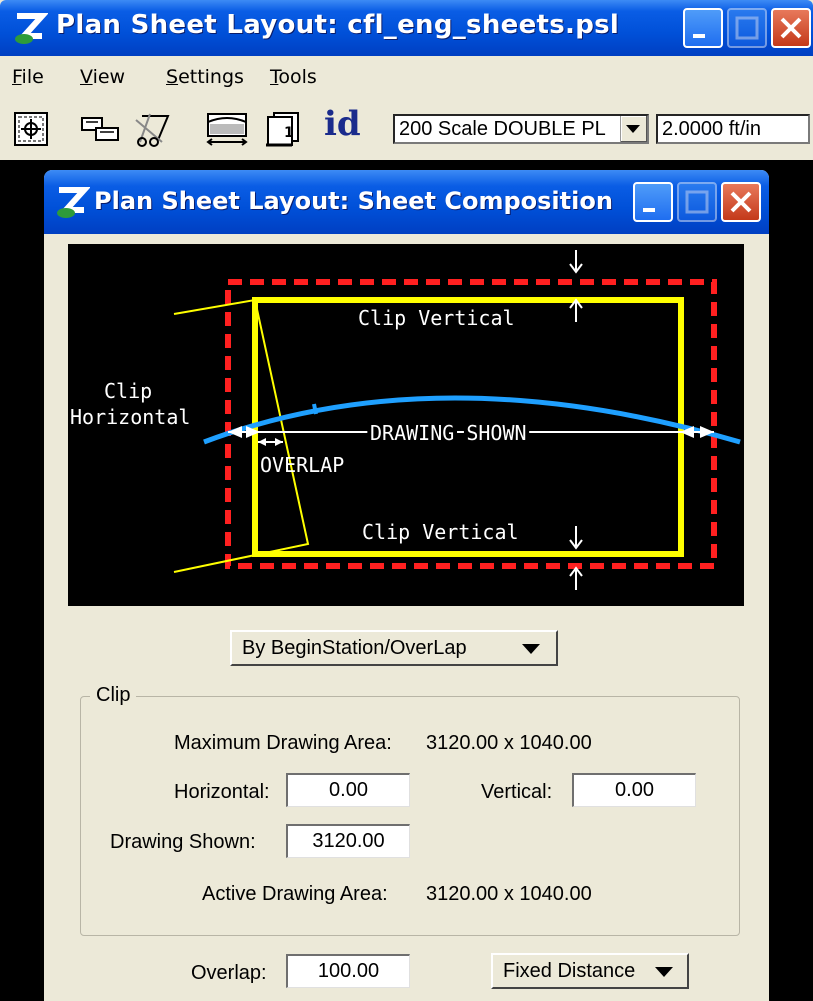 The width and height of the screenshot is (813, 1001). Describe the element at coordinates (509, 743) in the screenshot. I see `max-area-value: 3120.00 x 1040.00` at that location.